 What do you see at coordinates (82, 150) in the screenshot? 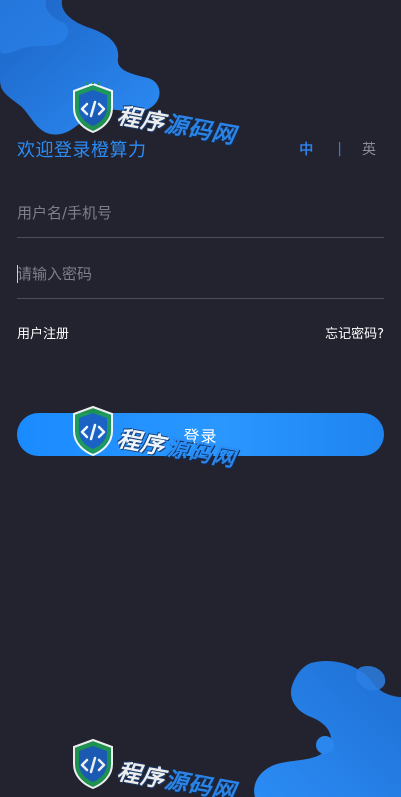
I see `welcome-title: 欢迎登录橙算力` at bounding box center [82, 150].